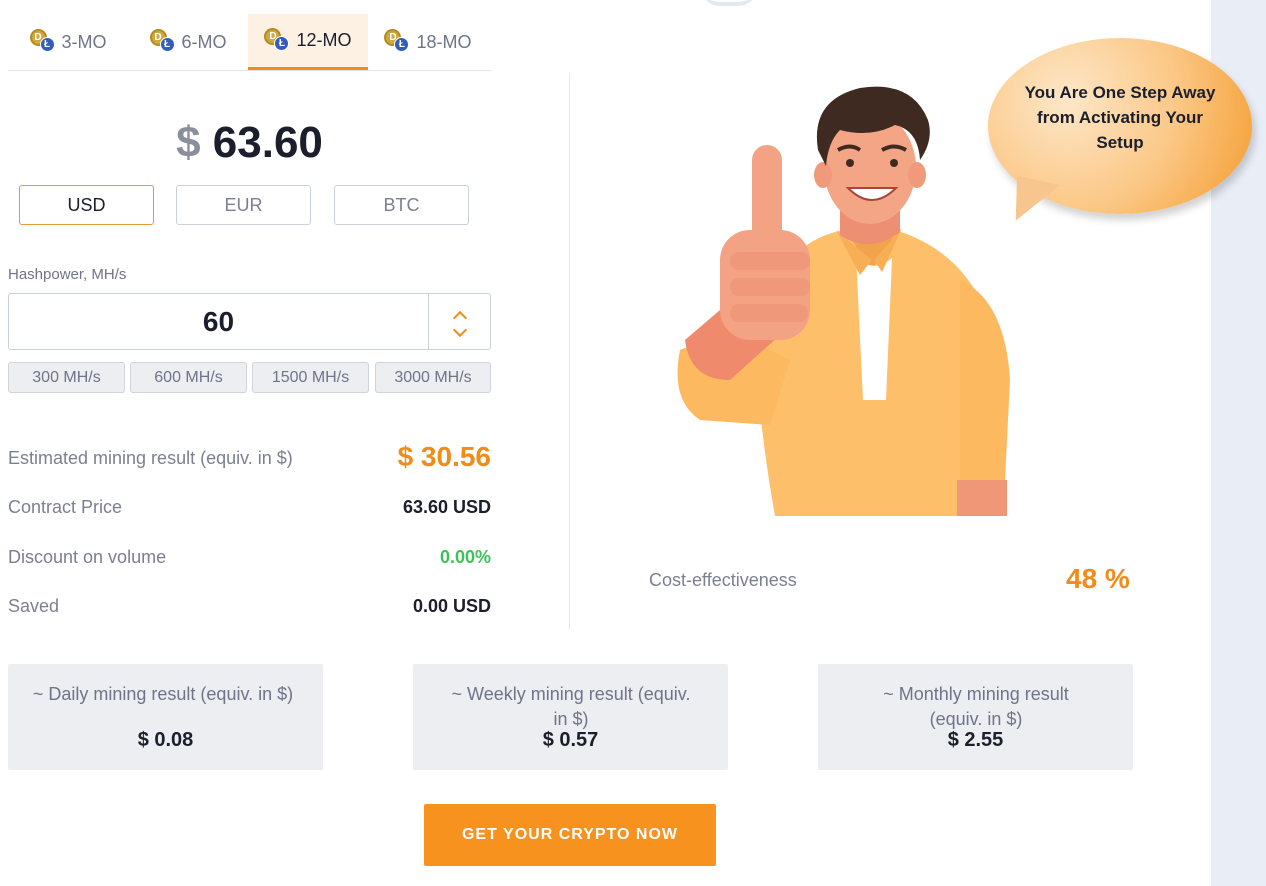 This screenshot has width=1266, height=886. I want to click on contract-price-label: Contract Price, so click(65, 507).